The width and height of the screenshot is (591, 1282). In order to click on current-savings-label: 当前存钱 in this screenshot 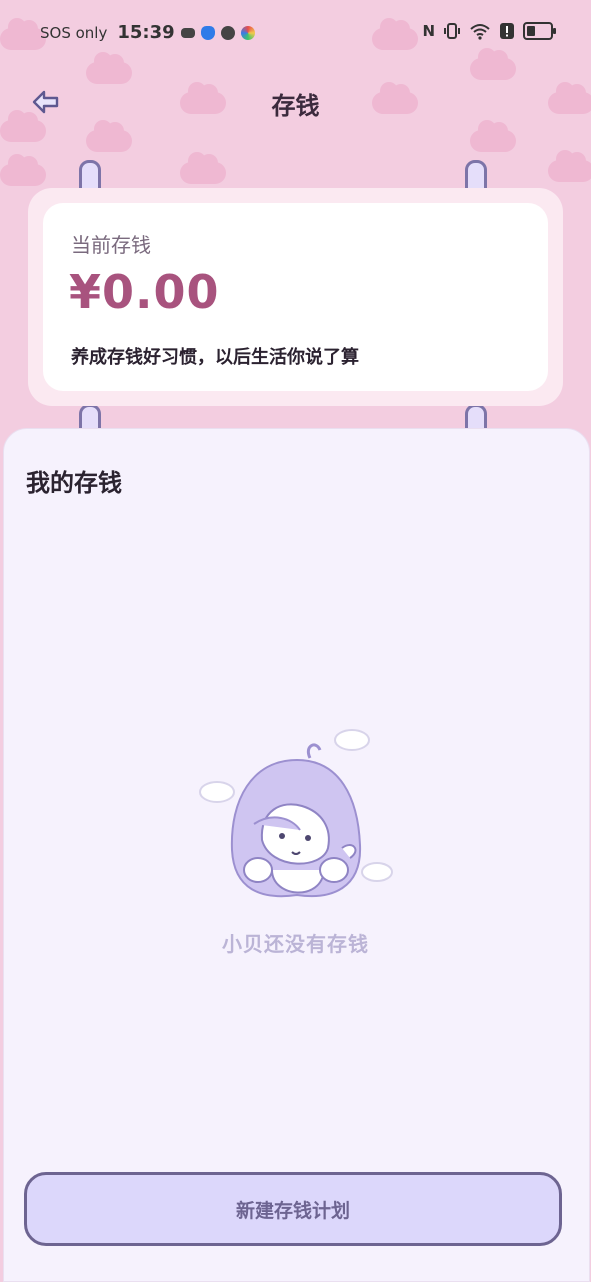, I will do `click(111, 245)`.